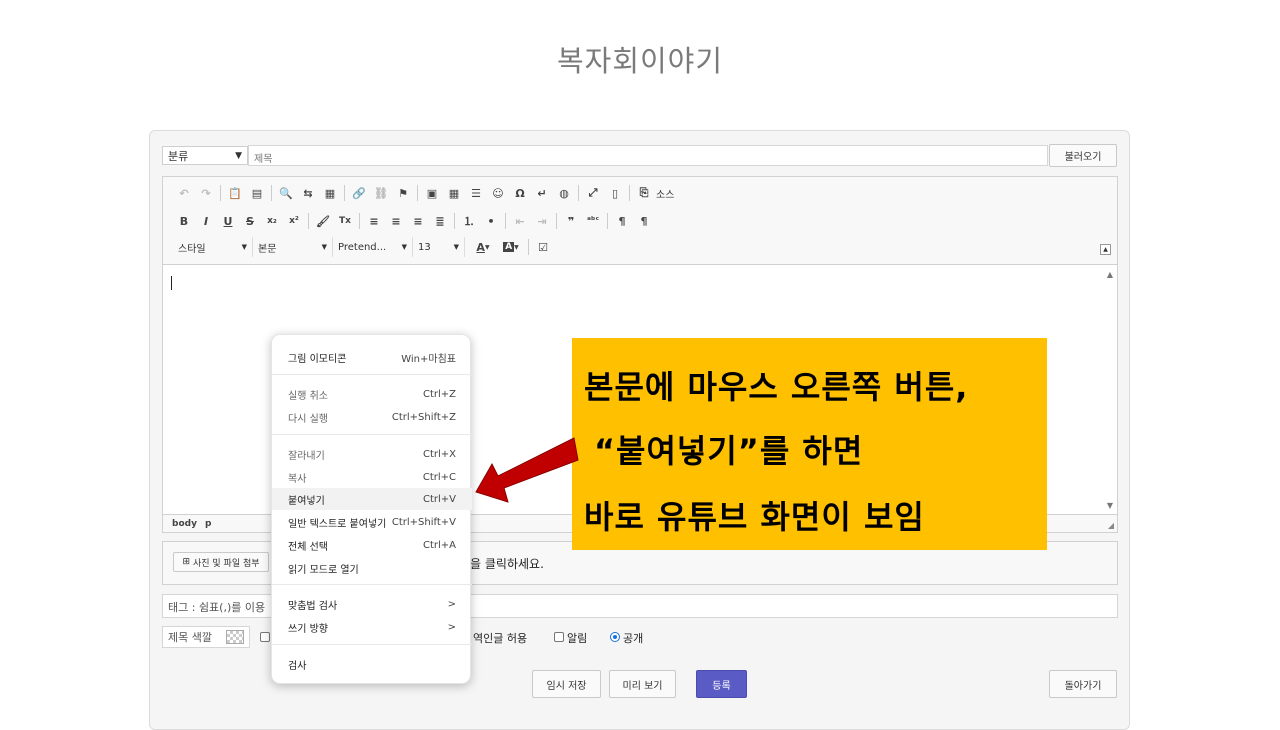  Describe the element at coordinates (644, 193) in the screenshot. I see `source-button: ⎘` at that location.